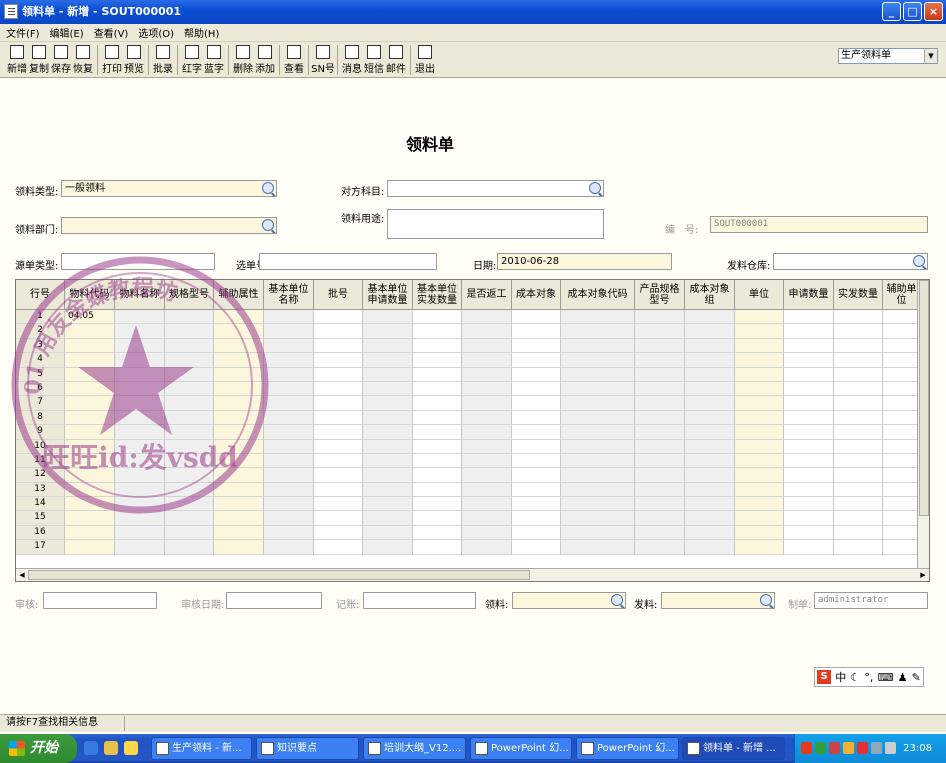 The height and width of the screenshot is (763, 946). What do you see at coordinates (848, 748) in the screenshot?
I see `shield-icon` at bounding box center [848, 748].